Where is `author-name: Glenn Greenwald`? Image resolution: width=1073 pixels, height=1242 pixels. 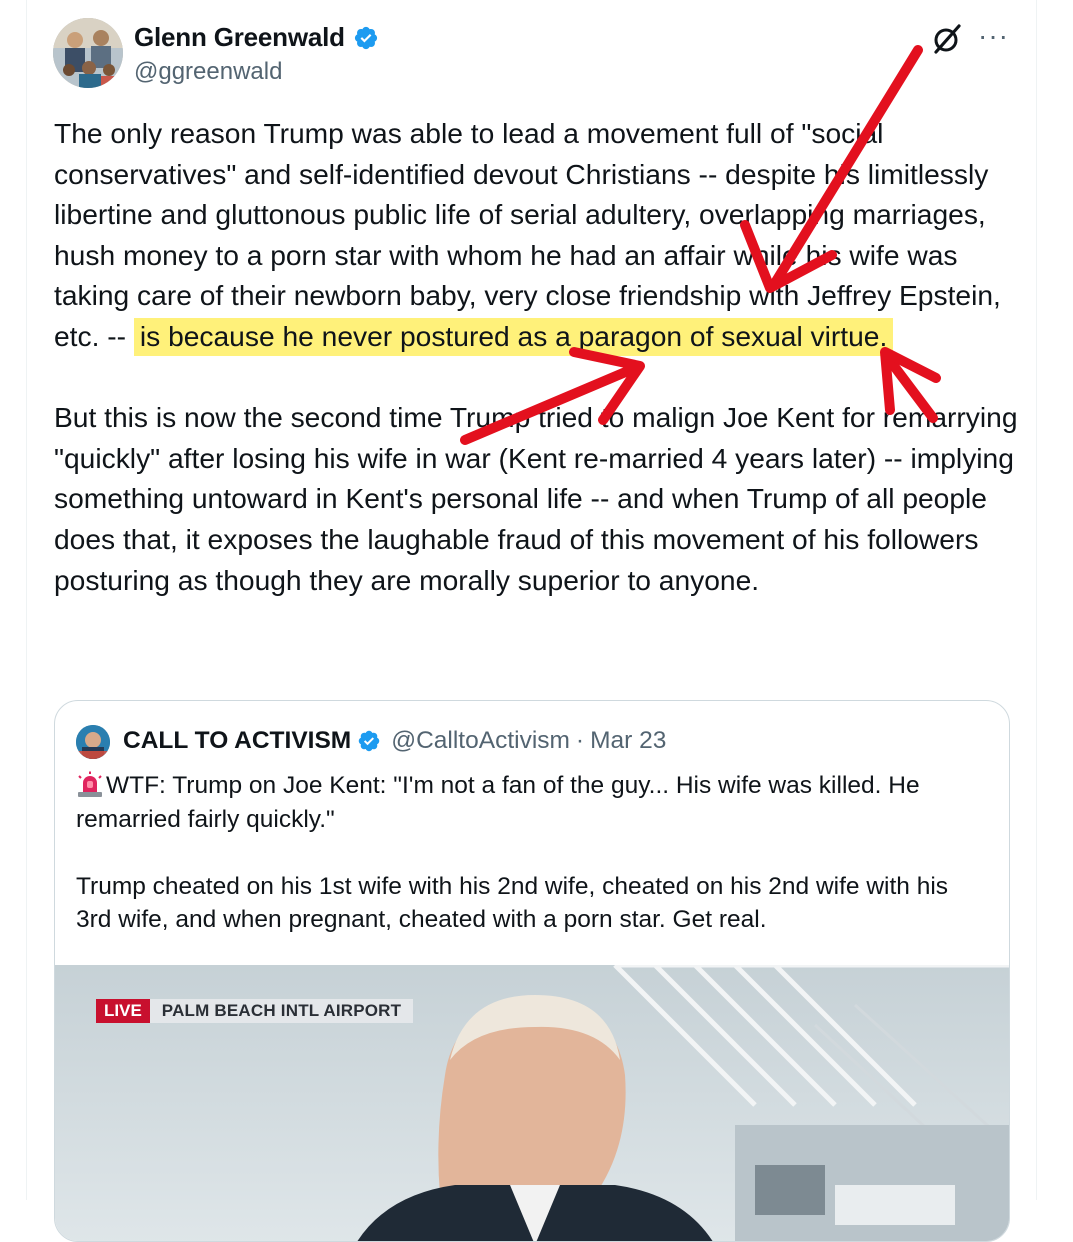
author-name: Glenn Greenwald is located at coordinates (239, 37).